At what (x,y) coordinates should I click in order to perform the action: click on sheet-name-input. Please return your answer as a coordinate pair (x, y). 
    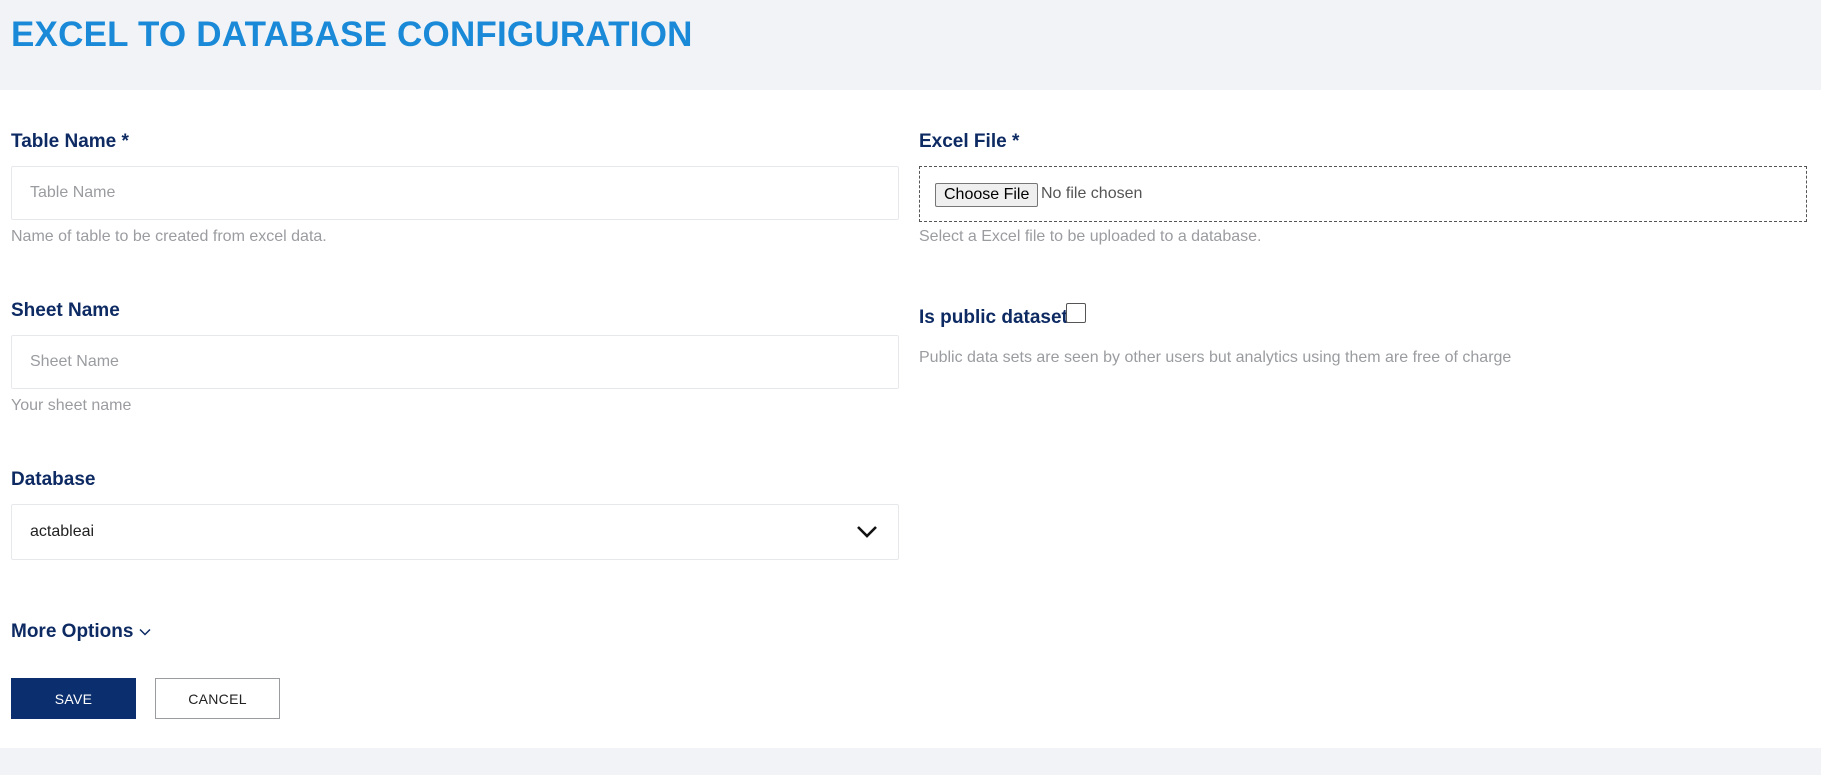
    Looking at the image, I should click on (455, 362).